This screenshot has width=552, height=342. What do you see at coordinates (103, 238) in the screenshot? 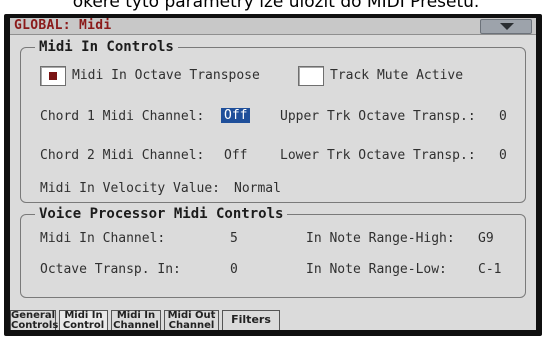
I see `midi-in-channel-label: Midi In Channel:` at bounding box center [103, 238].